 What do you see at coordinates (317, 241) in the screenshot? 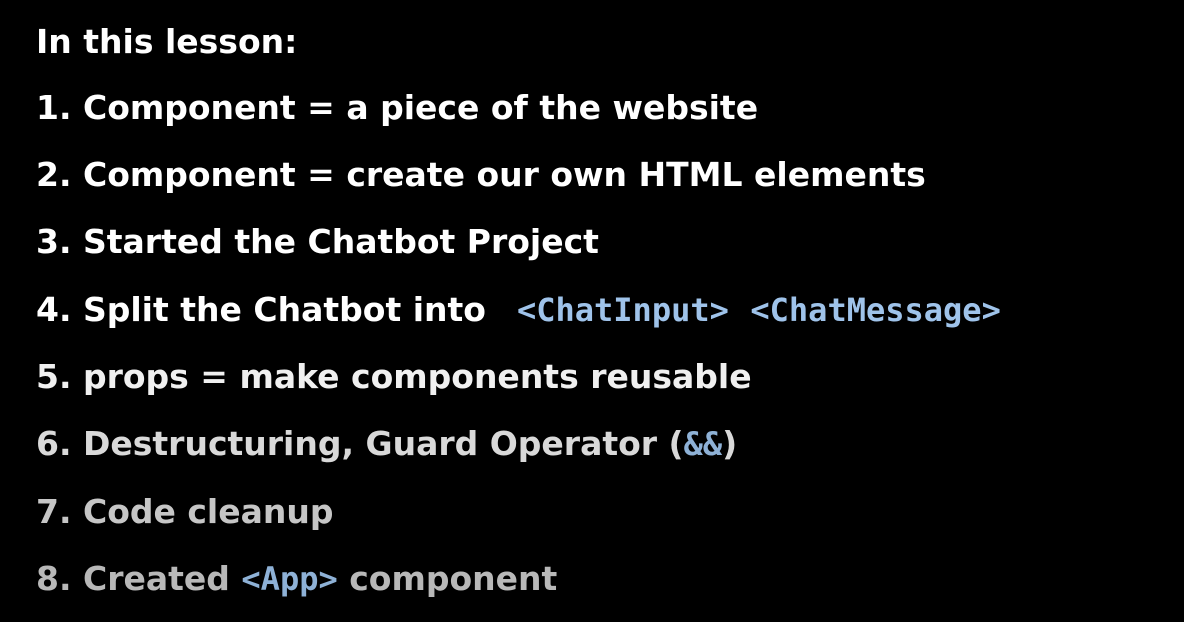
I see `list-item-3: 3. Started the Chatbot Project` at bounding box center [317, 241].